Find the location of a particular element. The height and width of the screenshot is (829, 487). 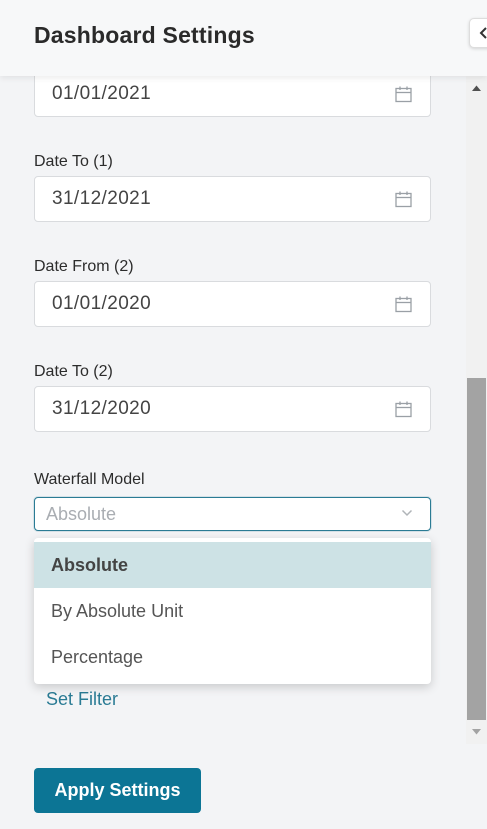

scroll-up-arrow-icon is located at coordinates (476, 88).